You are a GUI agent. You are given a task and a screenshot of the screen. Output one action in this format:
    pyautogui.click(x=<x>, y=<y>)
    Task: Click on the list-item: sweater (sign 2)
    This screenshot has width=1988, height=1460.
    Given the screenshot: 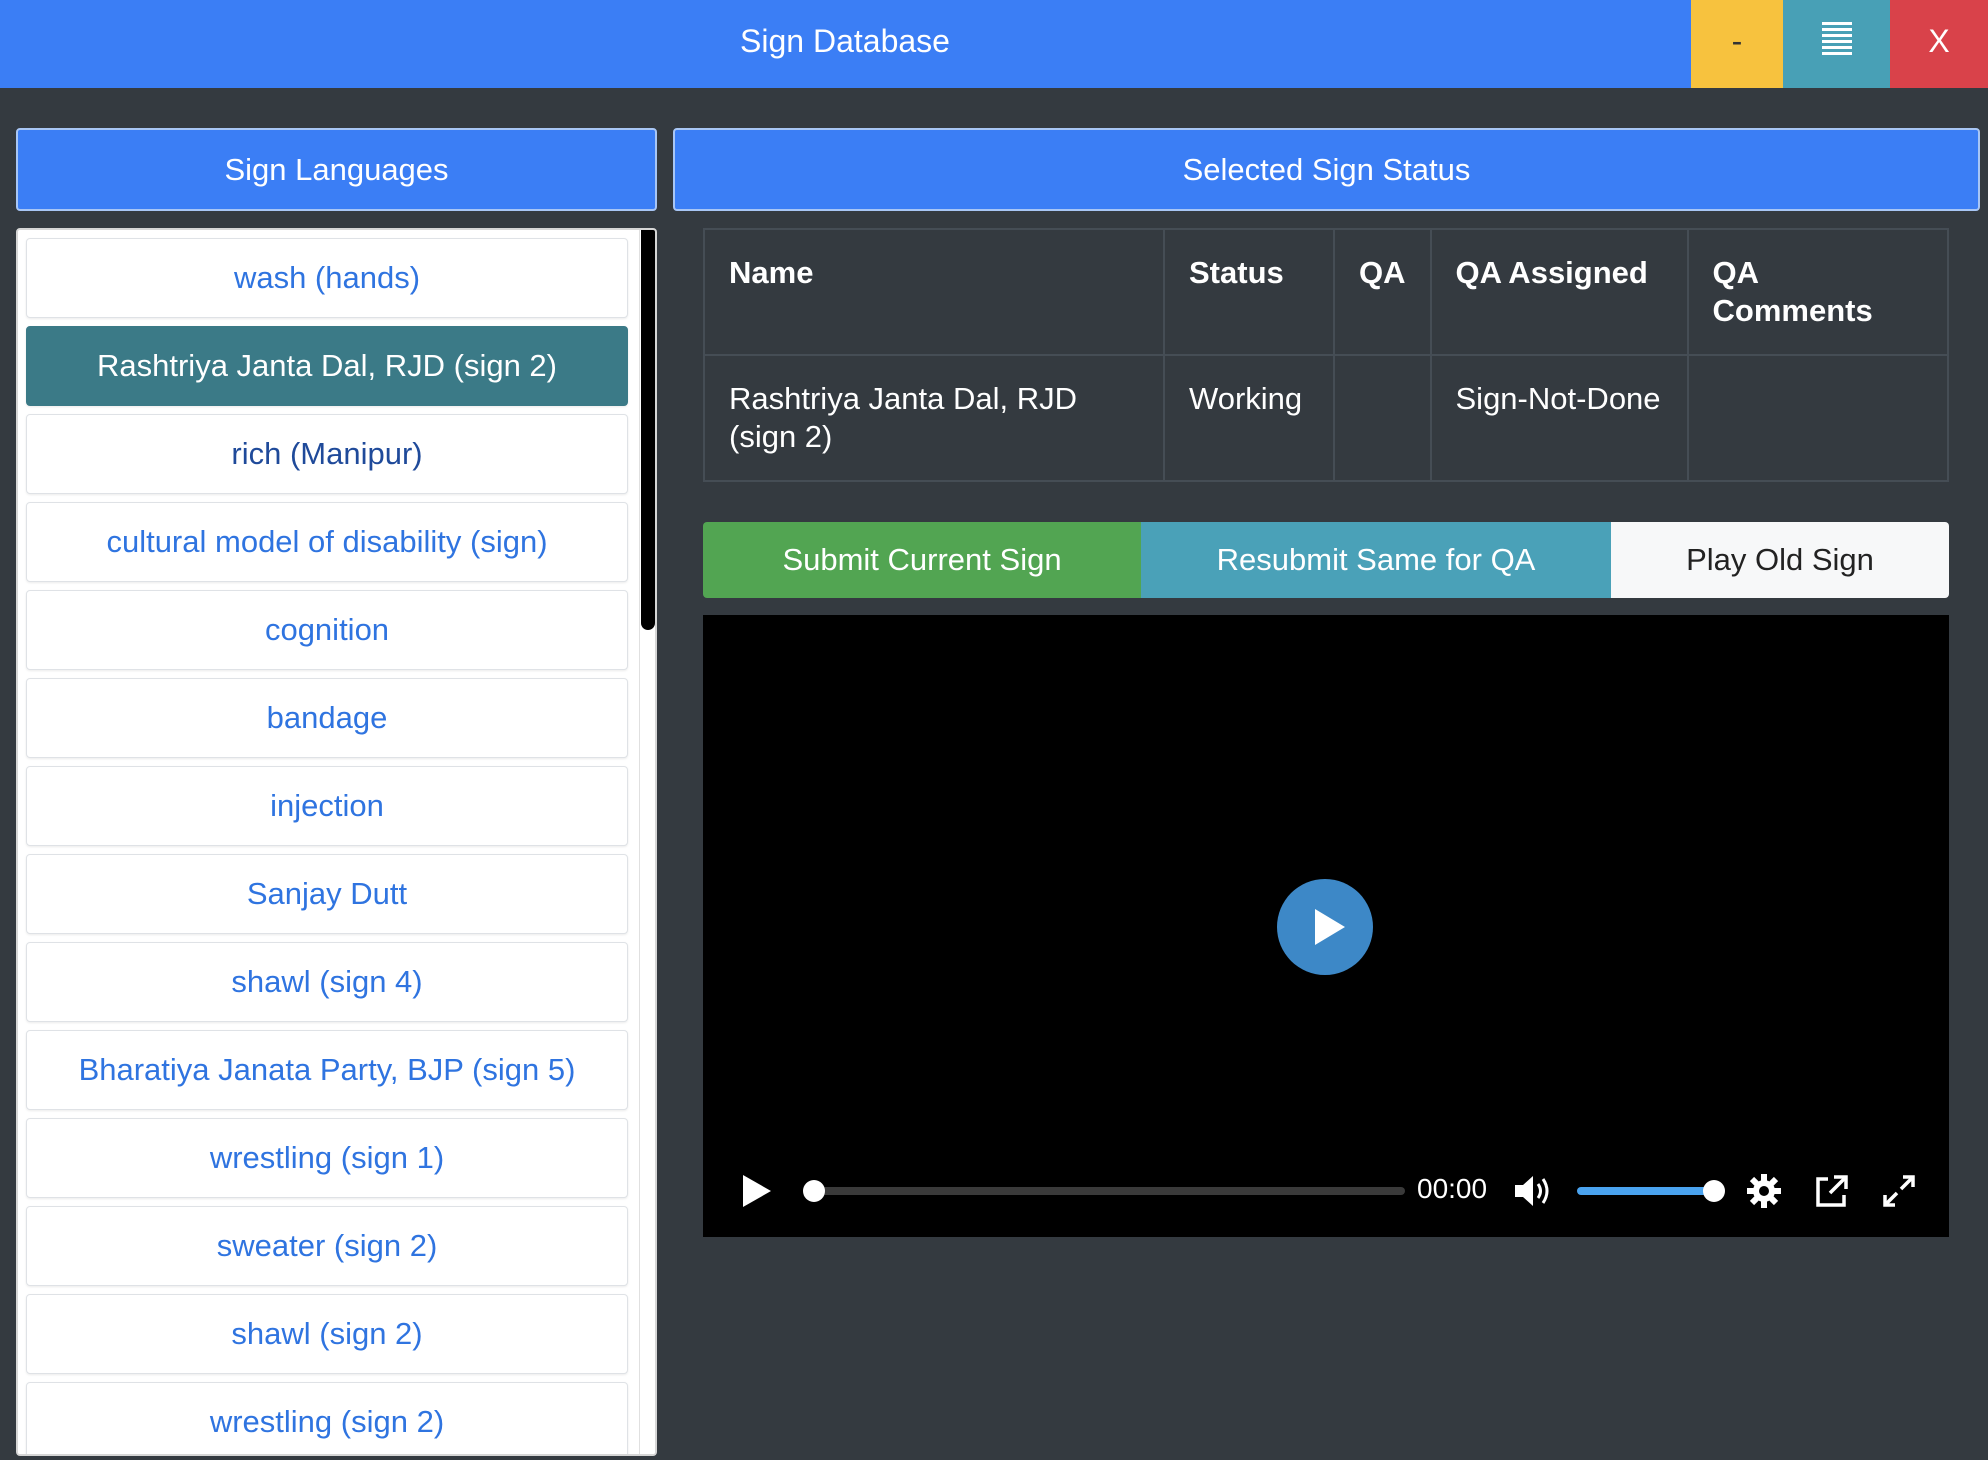 What is the action you would take?
    pyautogui.click(x=327, y=1246)
    